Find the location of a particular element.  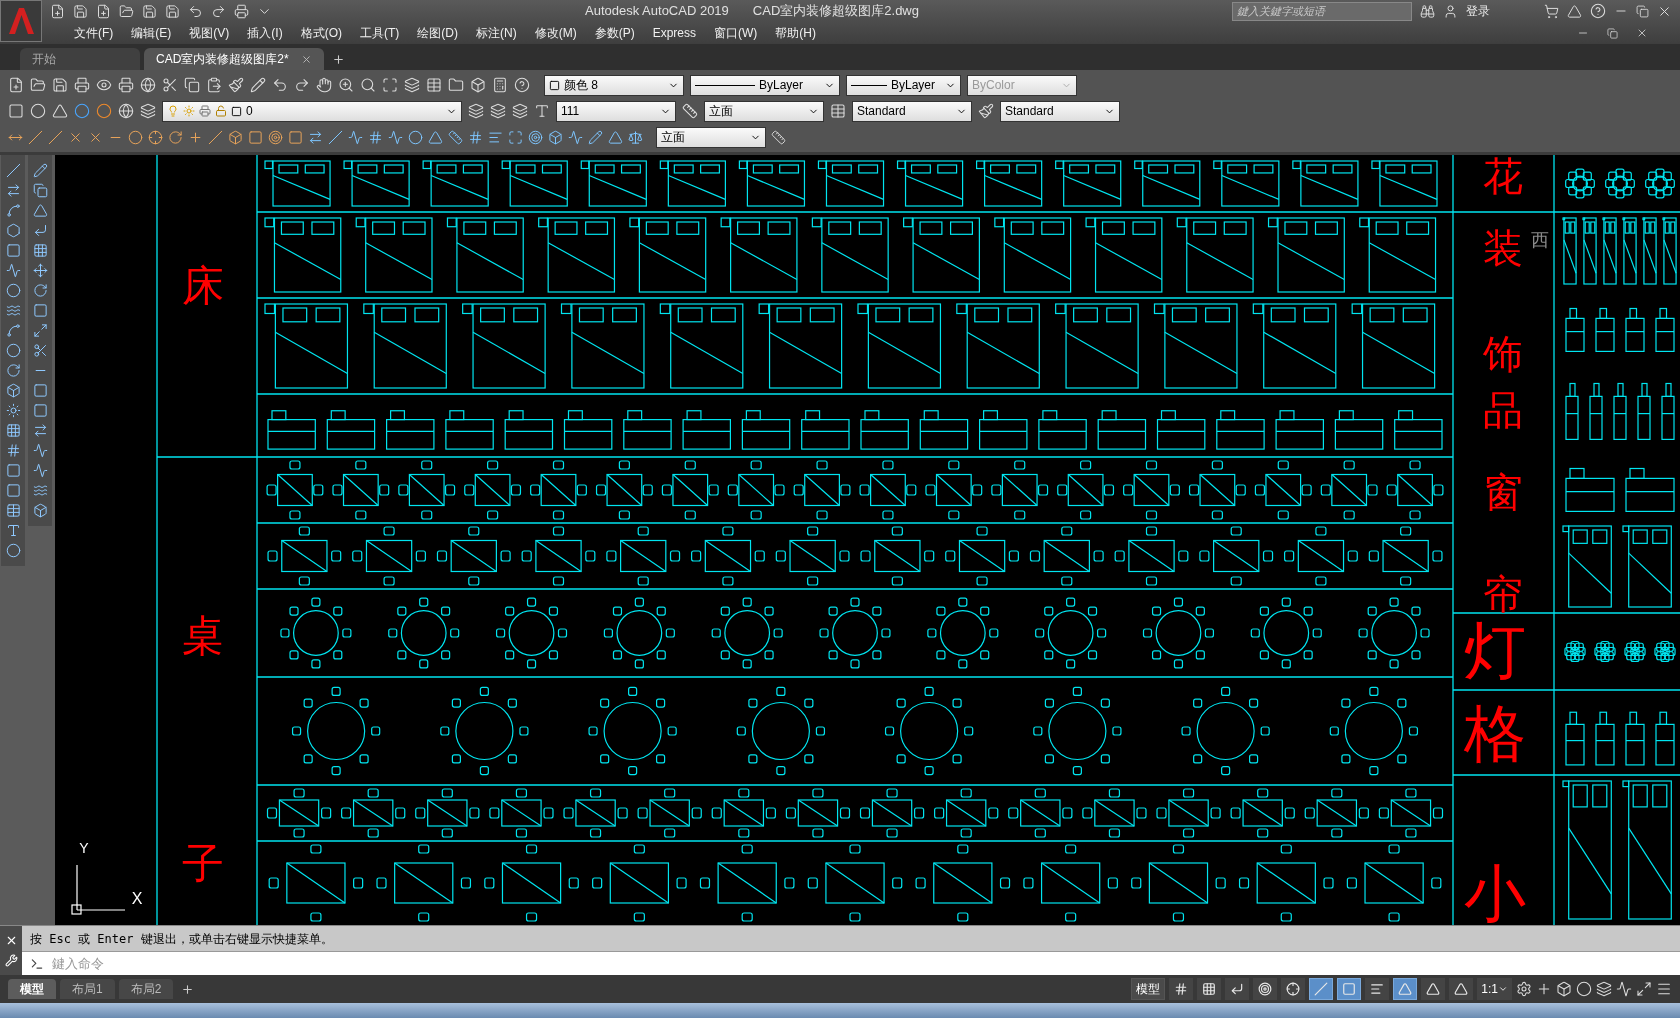

command-input: 鍵入命令 is located at coordinates (866, 963).